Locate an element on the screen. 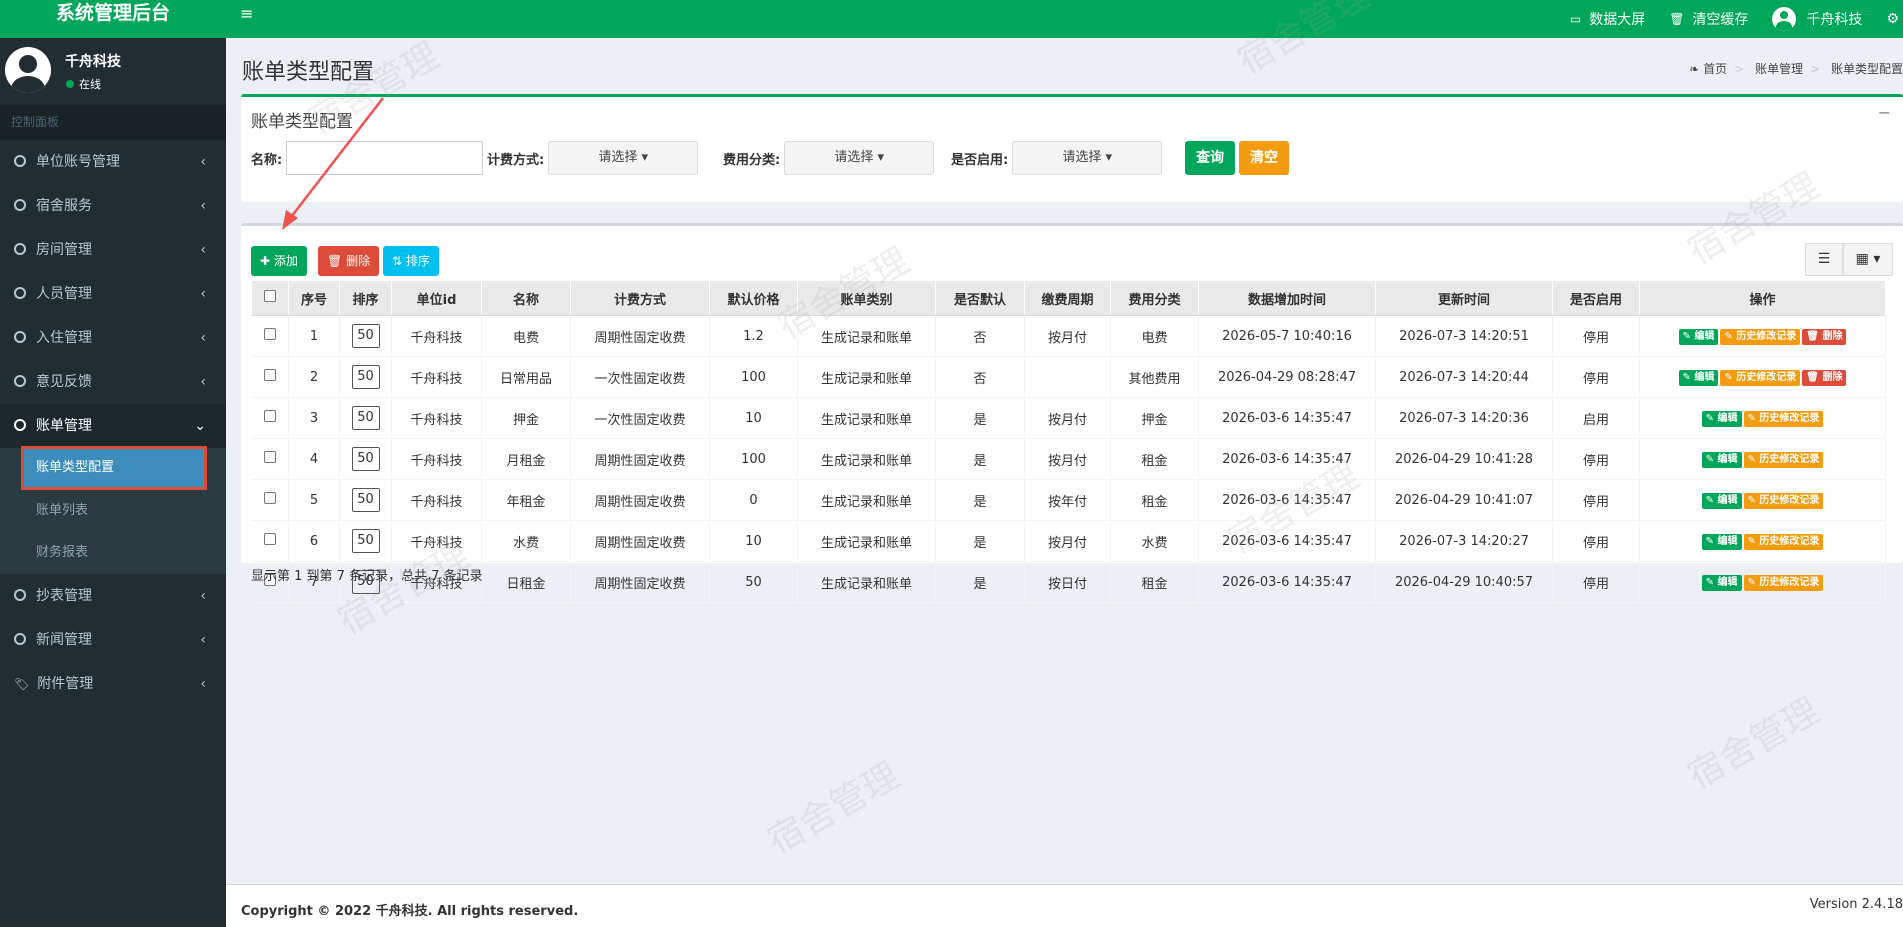 Image resolution: width=1903 pixels, height=927 pixels. columns-toggle-icon: ▦ ▾ is located at coordinates (1868, 259).